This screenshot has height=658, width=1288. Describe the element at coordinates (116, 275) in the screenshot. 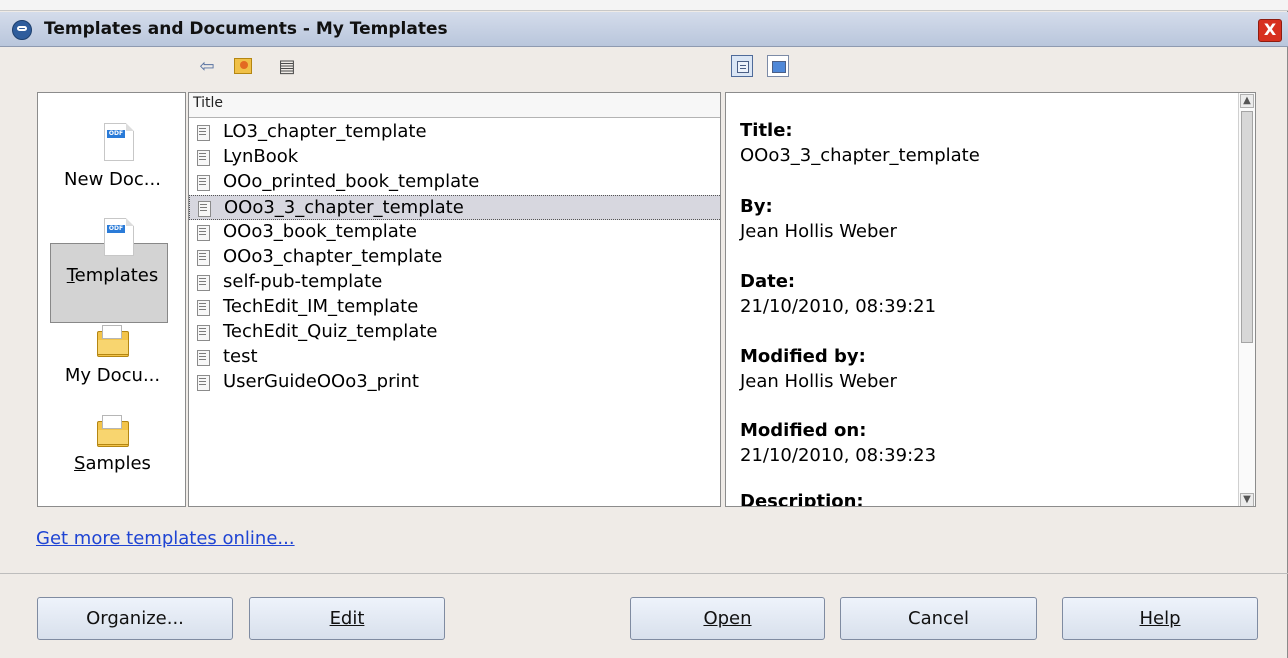

I see `templates-label-text: emplates` at that location.